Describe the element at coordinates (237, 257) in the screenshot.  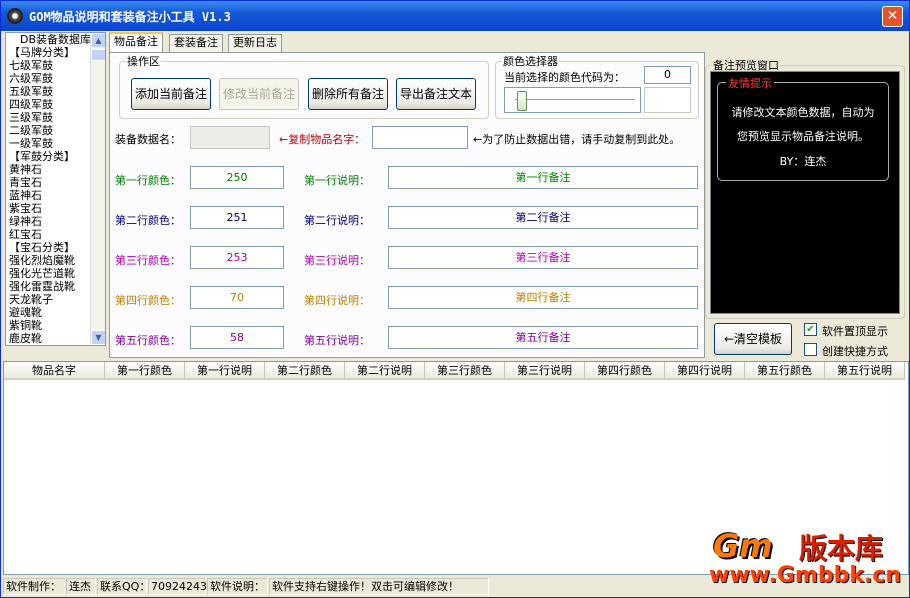
I see `row3-color-field: 253` at that location.